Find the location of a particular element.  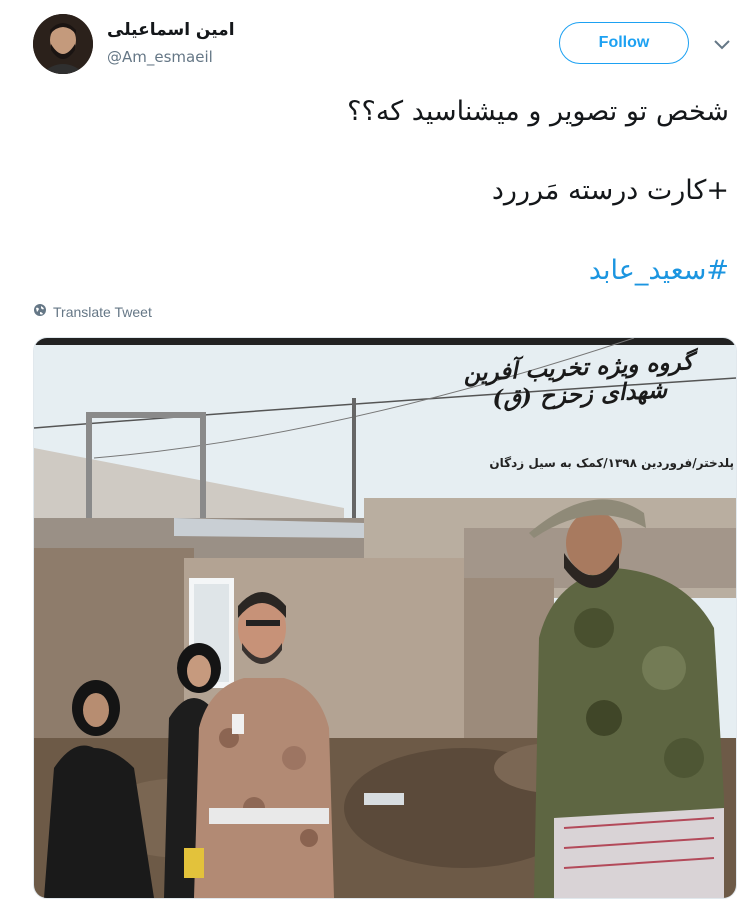

translate-tweet-button: Translate Tweet is located at coordinates (92, 311).